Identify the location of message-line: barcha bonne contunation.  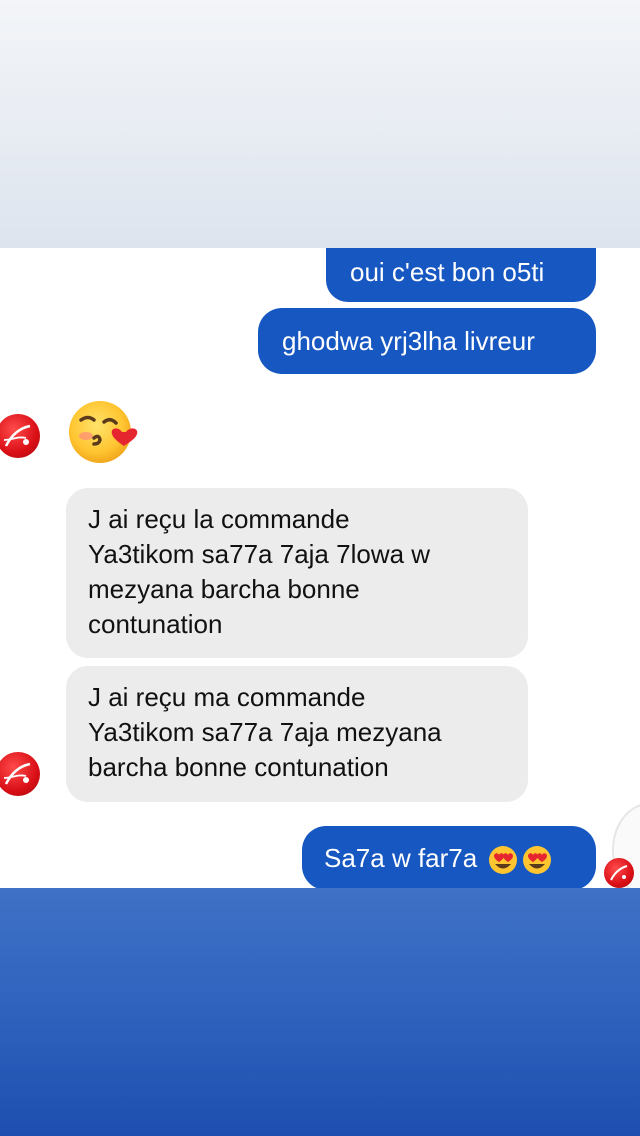
(238, 767).